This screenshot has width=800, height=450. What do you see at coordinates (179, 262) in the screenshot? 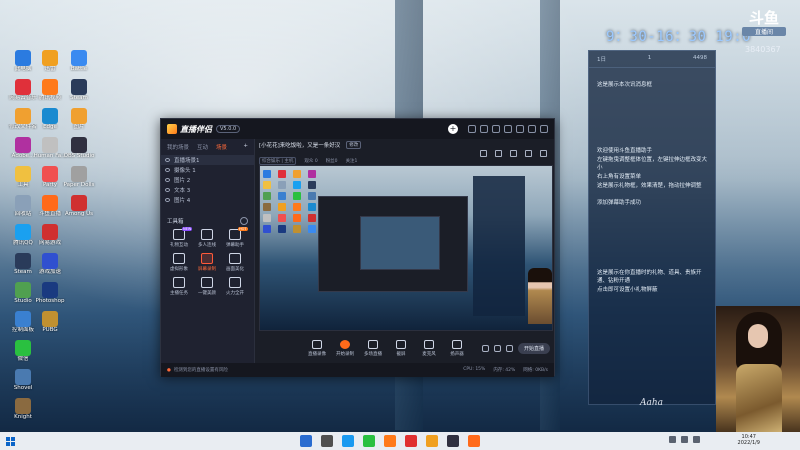
I see `tool-item: 虚拟形象` at bounding box center [179, 262].